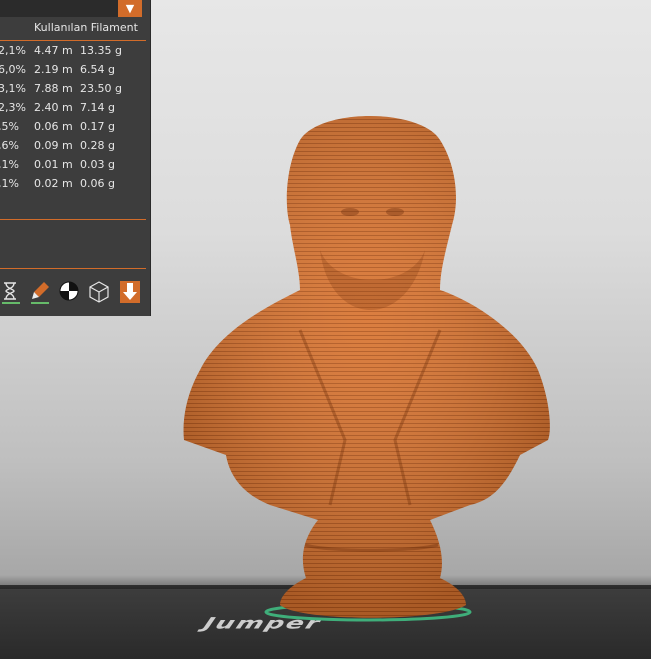  Describe the element at coordinates (40, 303) in the screenshot. I see `paint-active-indicator` at that location.